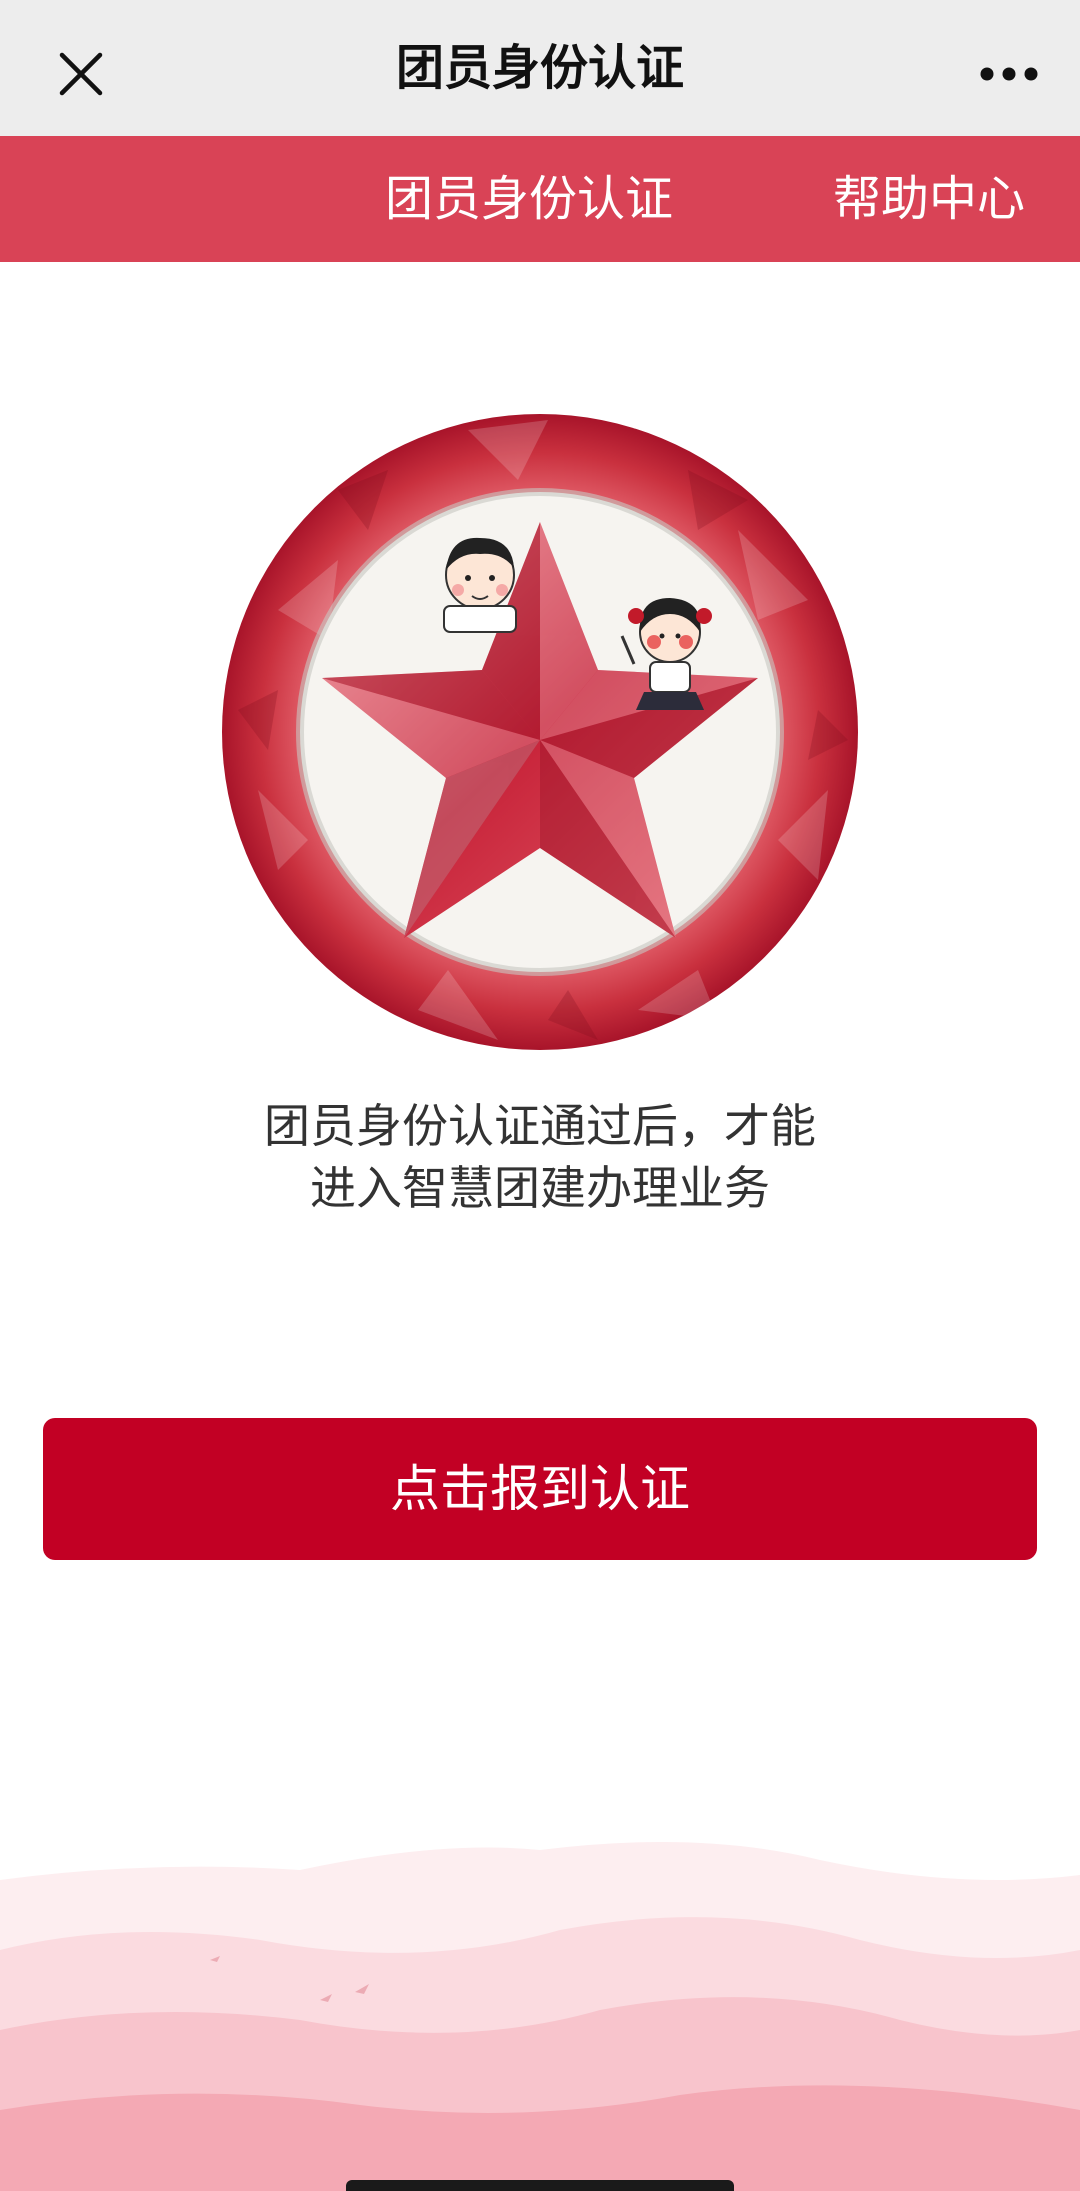 This screenshot has height=2191, width=1080. Describe the element at coordinates (480, 585) in the screenshot. I see `boy-character` at that location.